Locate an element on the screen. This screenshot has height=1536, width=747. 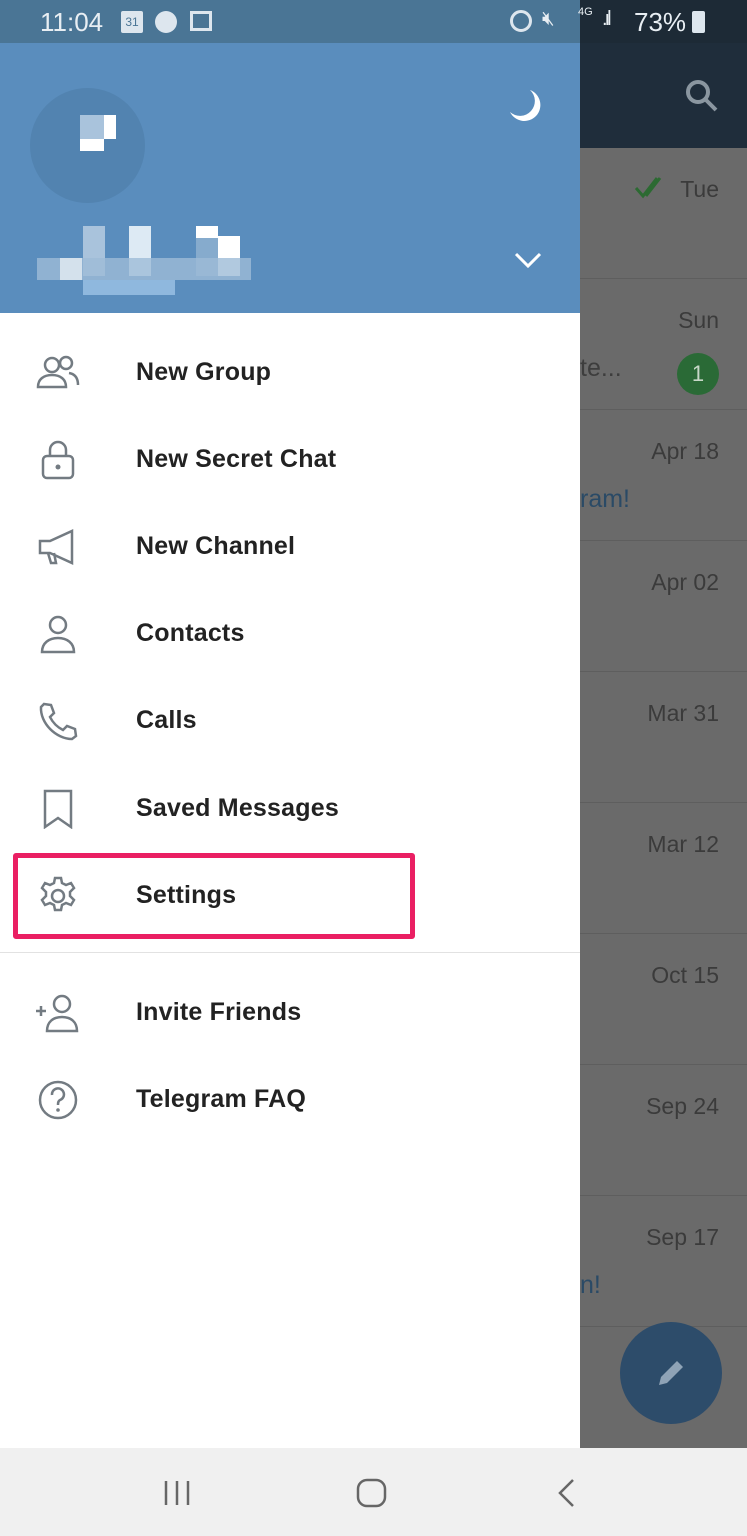
battery-icon is located at coordinates (698, 22).